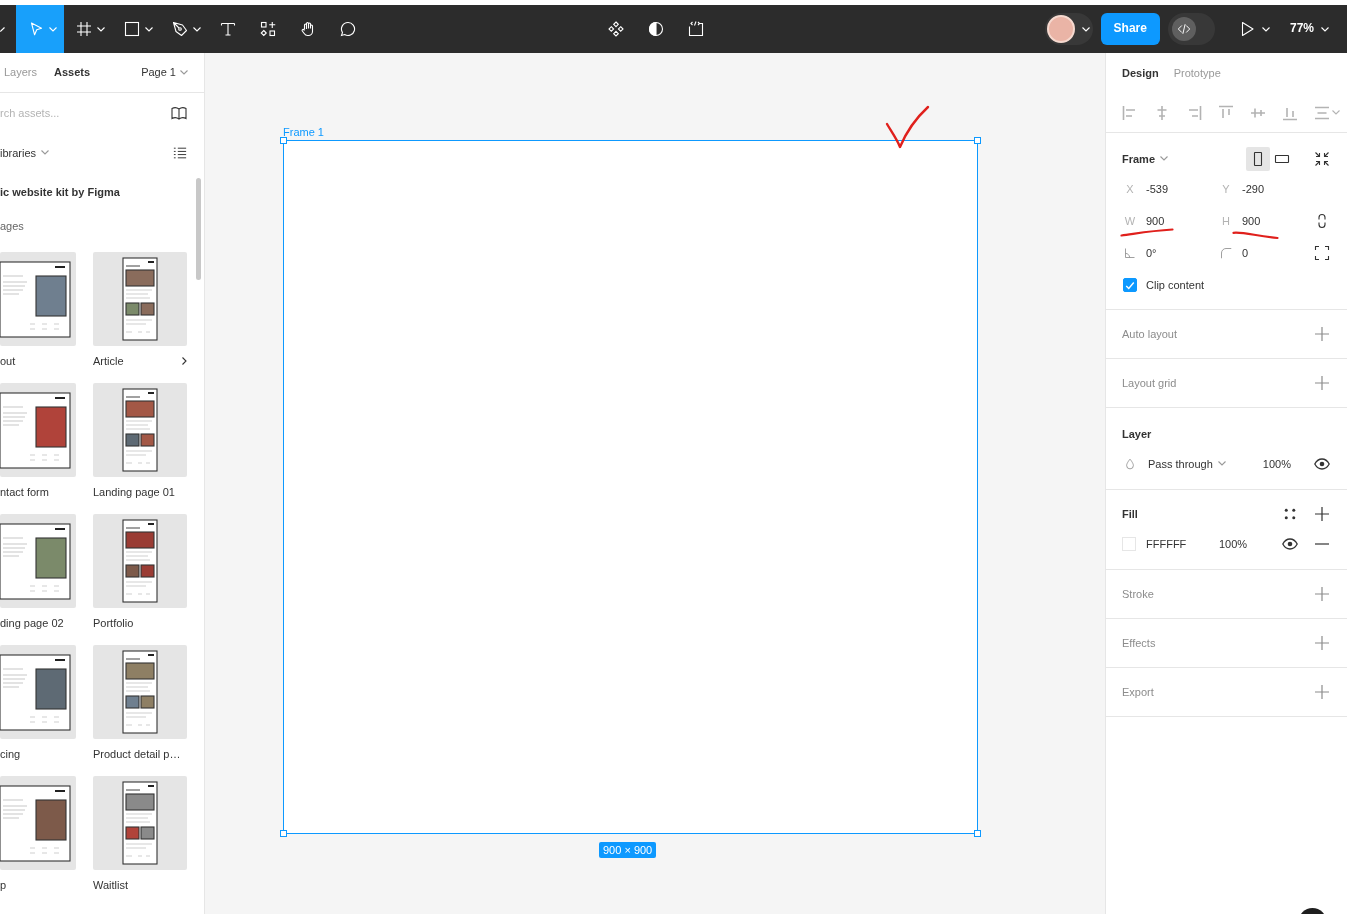  Describe the element at coordinates (308, 29) in the screenshot. I see `hand-icon` at that location.